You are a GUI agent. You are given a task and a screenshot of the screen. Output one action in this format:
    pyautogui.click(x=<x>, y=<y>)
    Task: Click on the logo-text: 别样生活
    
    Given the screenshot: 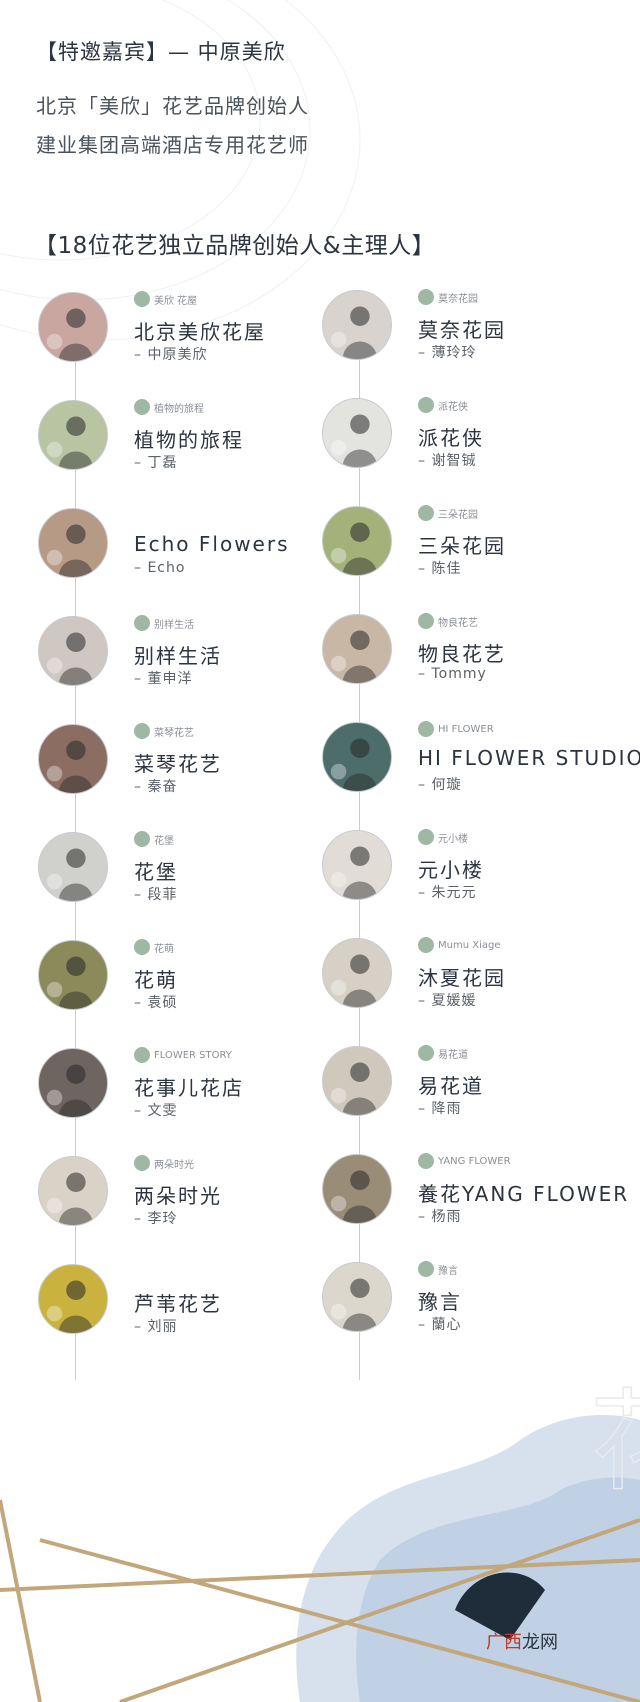 What is the action you would take?
    pyautogui.click(x=174, y=625)
    